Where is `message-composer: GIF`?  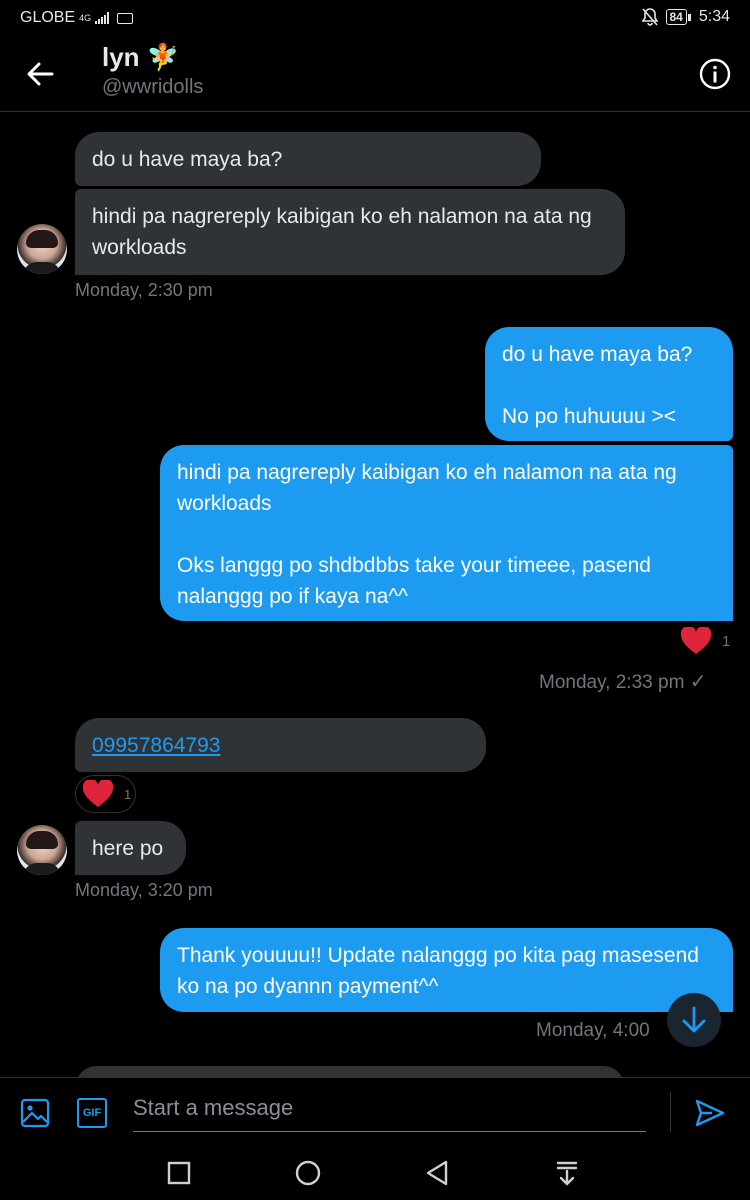
message-composer: GIF is located at coordinates (375, 1110).